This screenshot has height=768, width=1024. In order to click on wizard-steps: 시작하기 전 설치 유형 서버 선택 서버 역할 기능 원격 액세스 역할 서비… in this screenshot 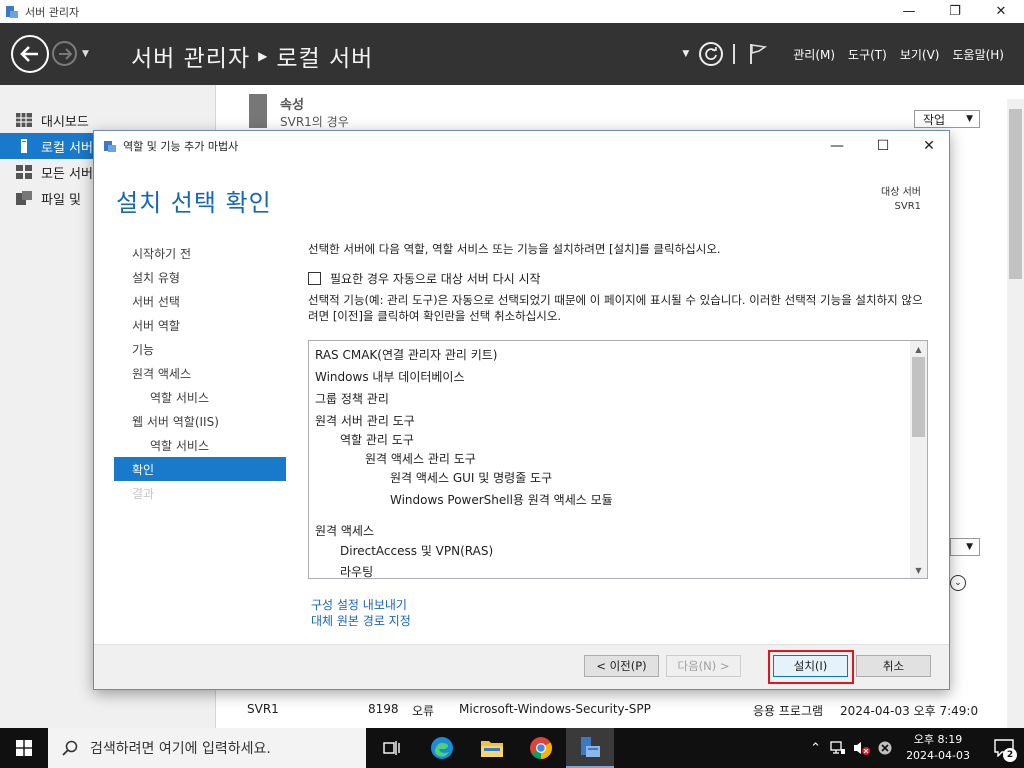, I will do `click(200, 373)`.